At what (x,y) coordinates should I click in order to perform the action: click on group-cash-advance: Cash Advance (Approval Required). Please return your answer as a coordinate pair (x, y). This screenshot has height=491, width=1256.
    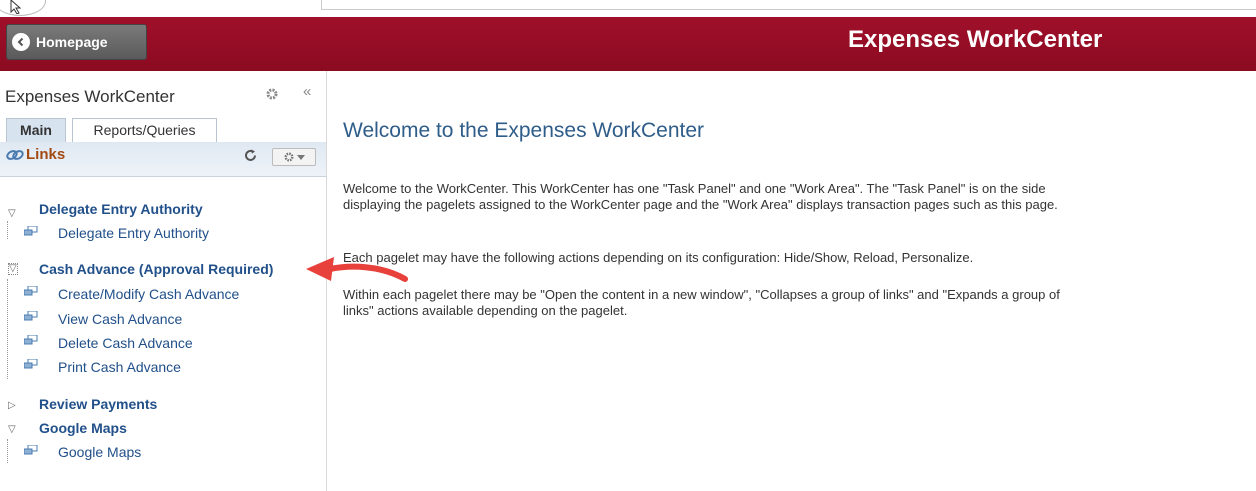
    Looking at the image, I should click on (156, 269).